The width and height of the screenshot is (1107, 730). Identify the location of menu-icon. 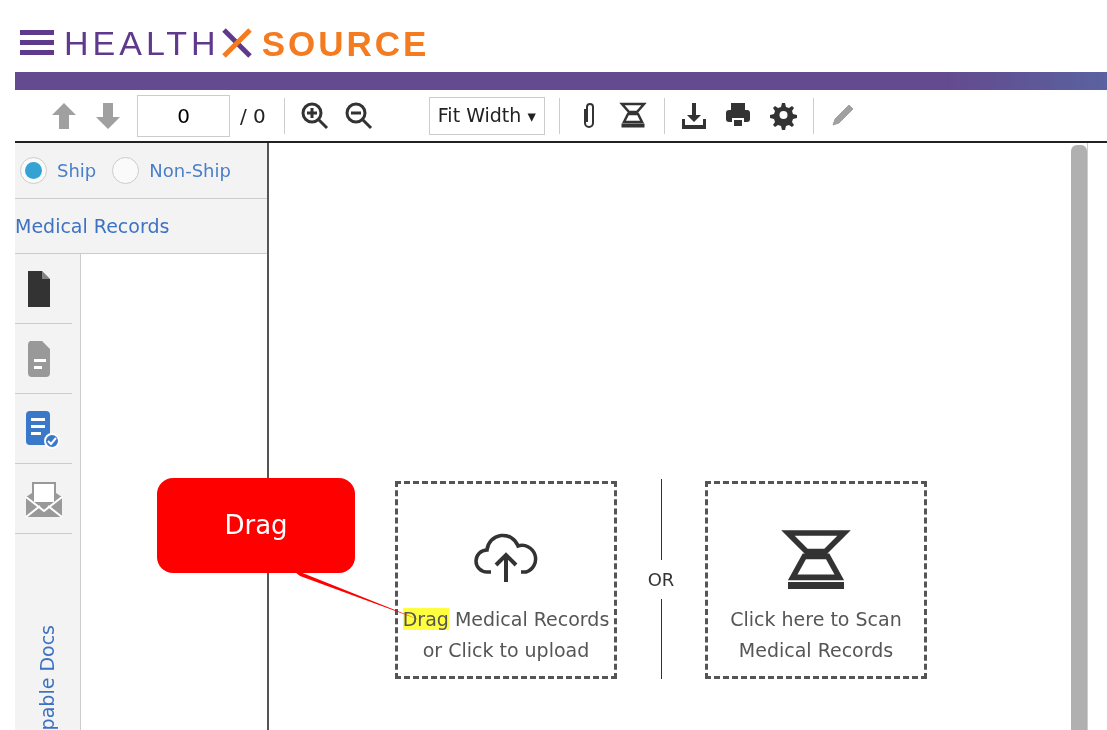
(37, 43).